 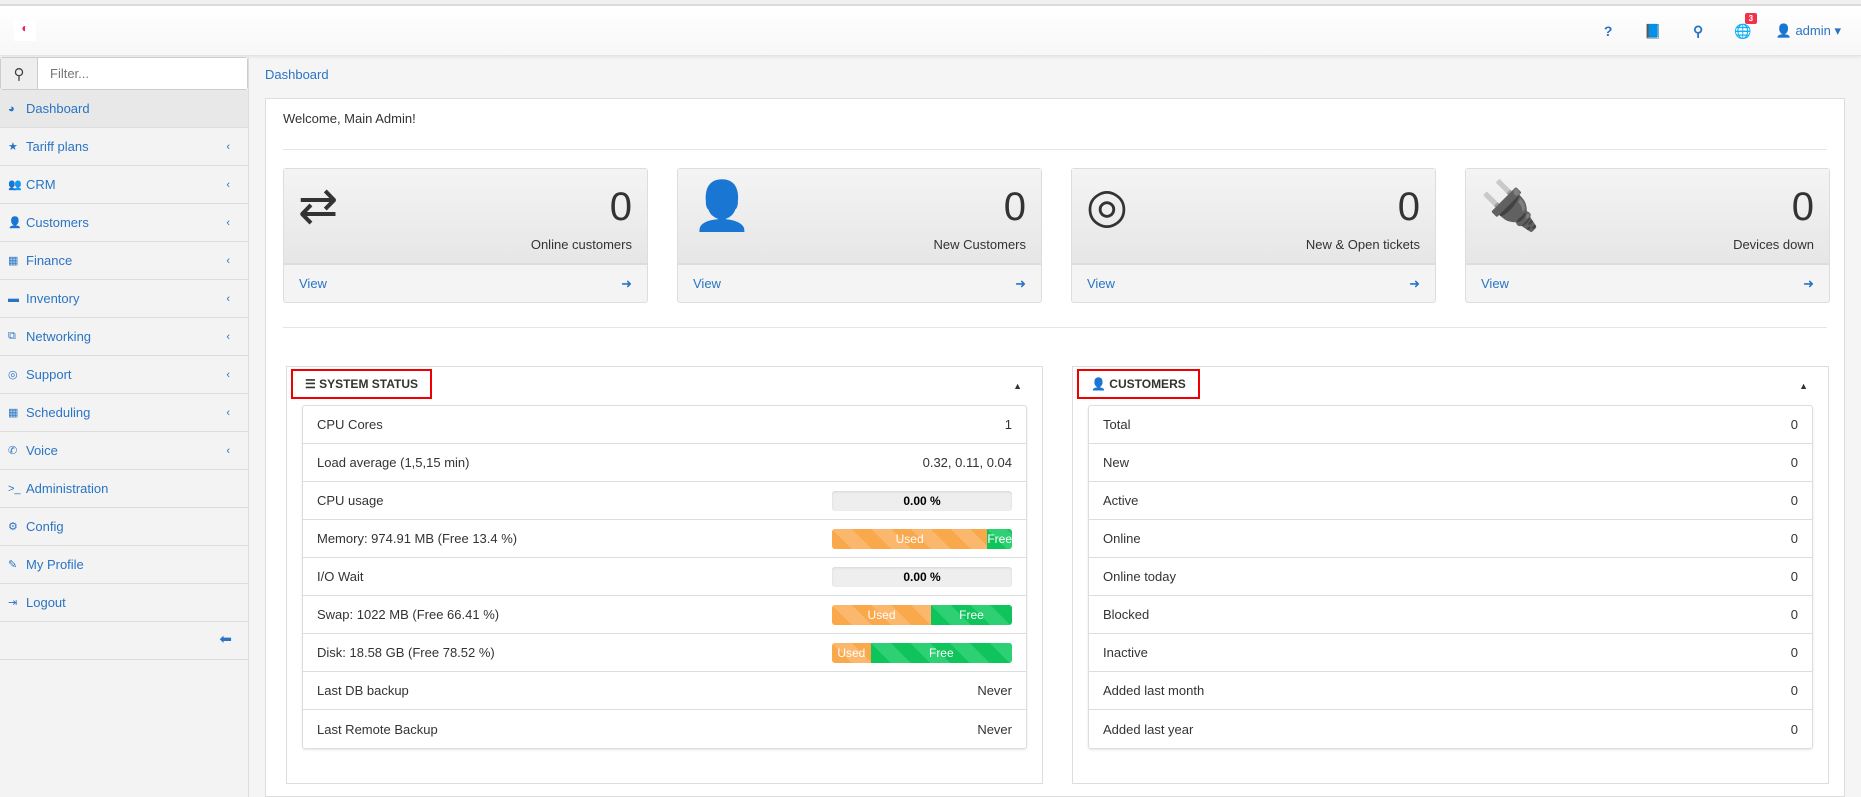 What do you see at coordinates (13, 603) in the screenshot?
I see `sign-out-icon: ⇥` at bounding box center [13, 603].